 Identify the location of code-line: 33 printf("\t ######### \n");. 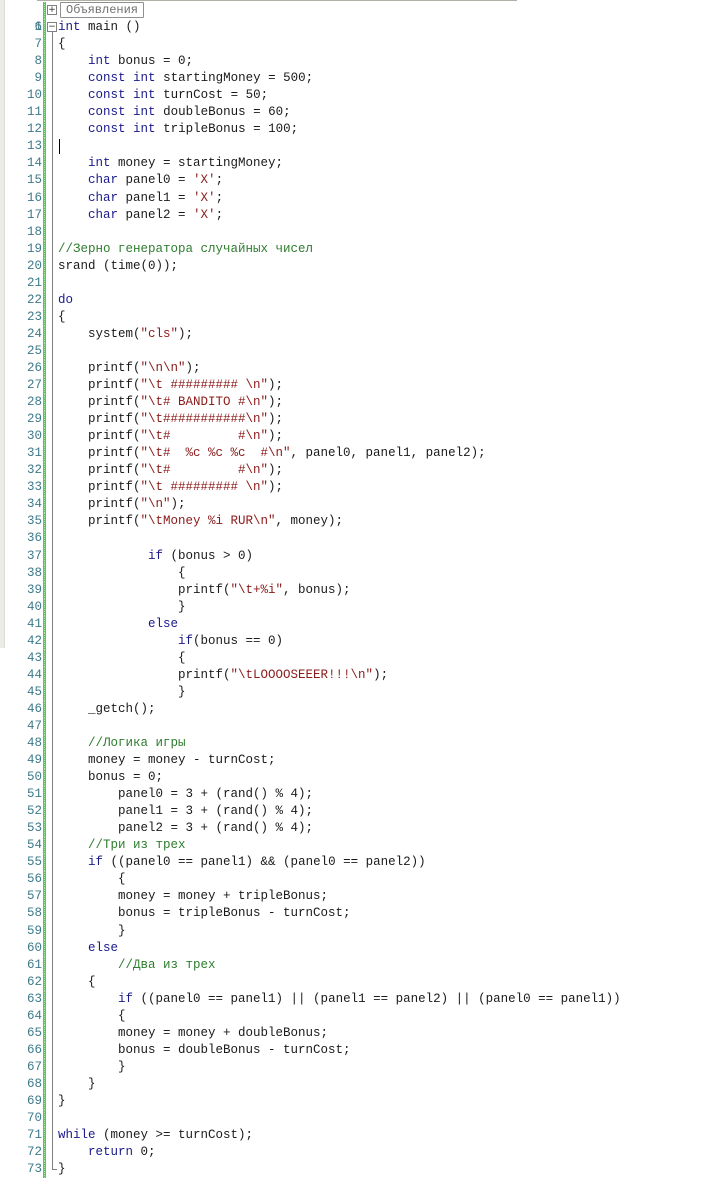
(357, 488).